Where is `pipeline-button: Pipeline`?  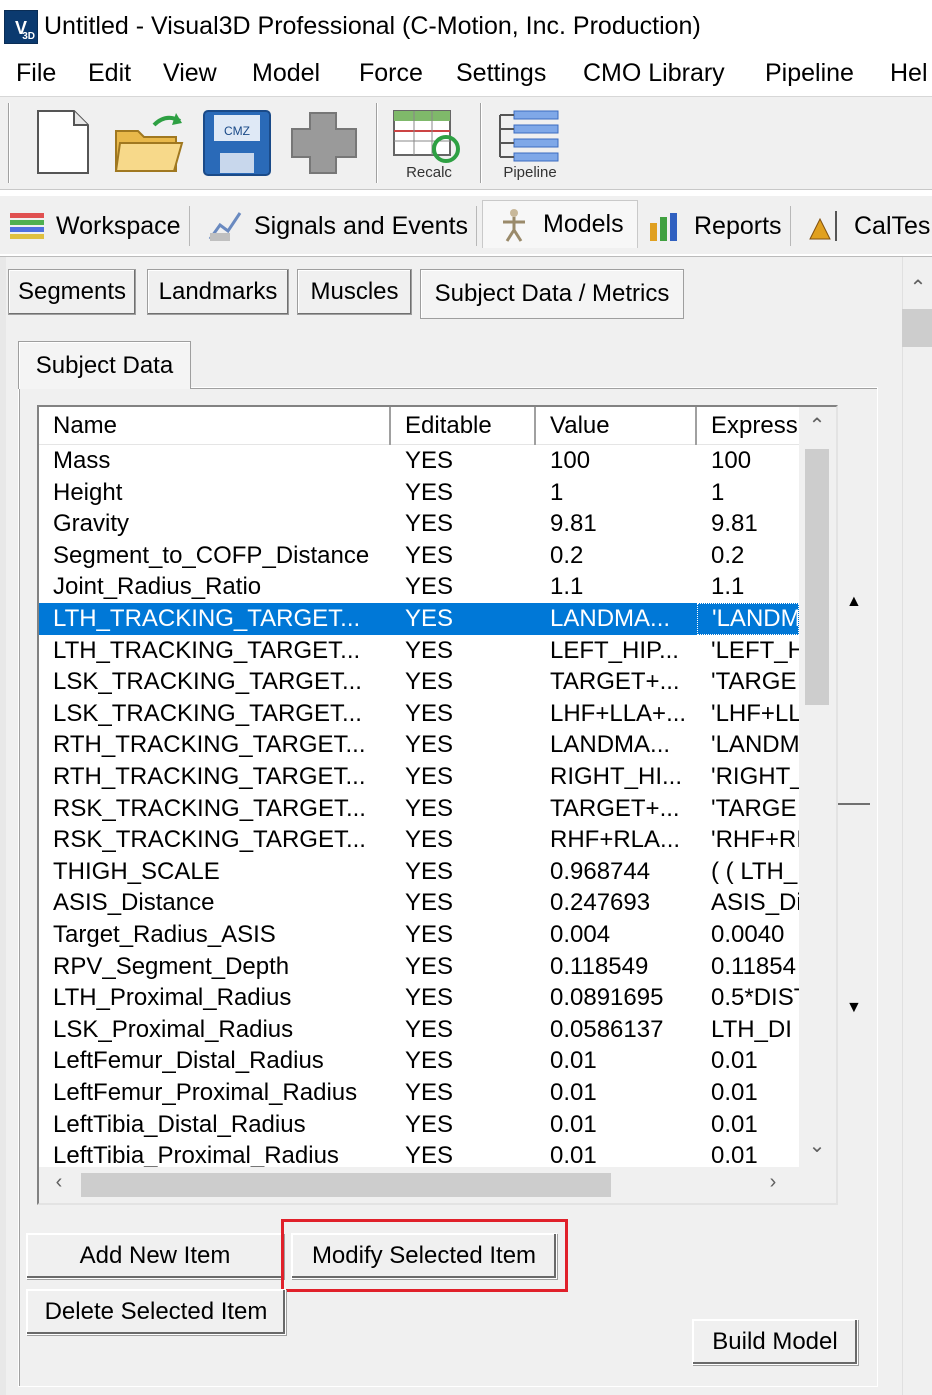
pipeline-button: Pipeline is located at coordinates (530, 143).